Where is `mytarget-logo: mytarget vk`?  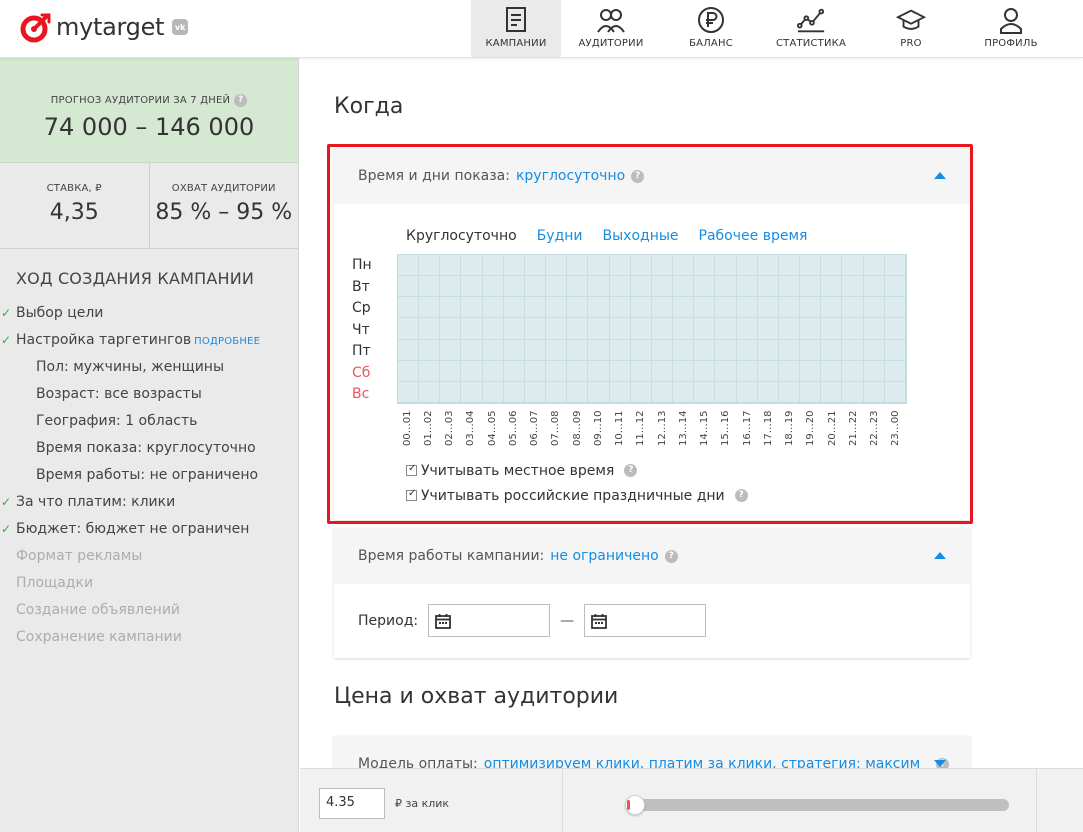 mytarget-logo: mytarget vk is located at coordinates (104, 27).